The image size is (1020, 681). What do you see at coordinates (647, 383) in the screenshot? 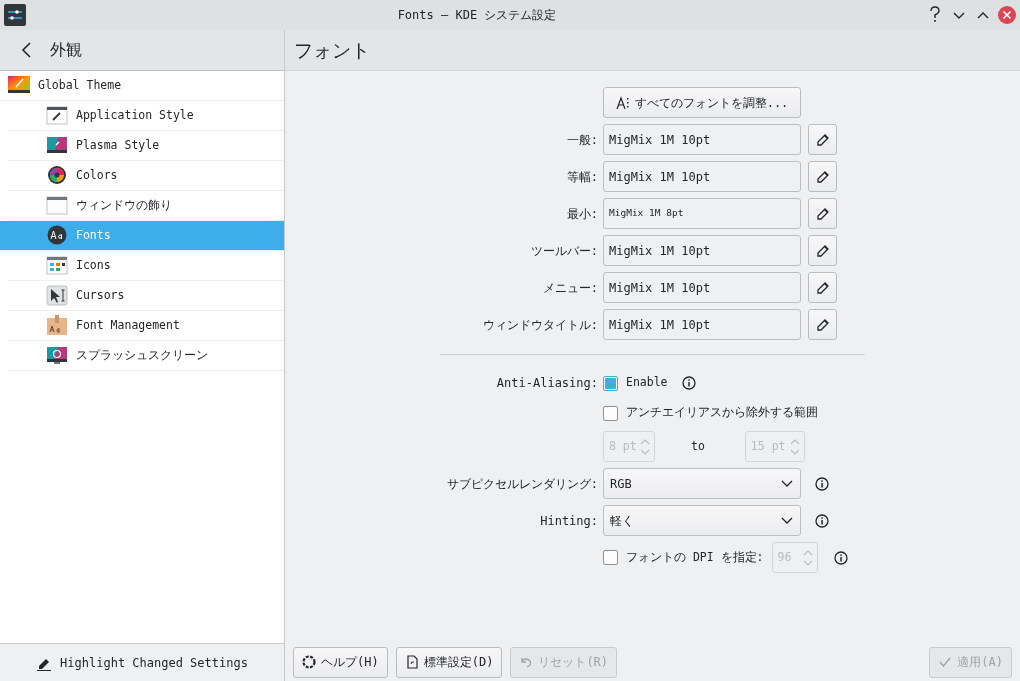
I see `checkbox-label: Enable` at bounding box center [647, 383].